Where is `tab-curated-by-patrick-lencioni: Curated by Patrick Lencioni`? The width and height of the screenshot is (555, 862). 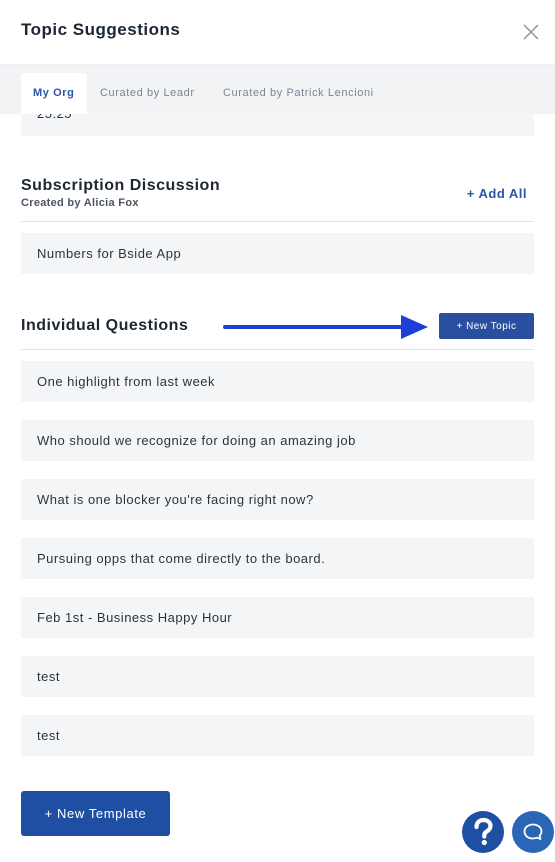
tab-curated-by-patrick-lencioni: Curated by Patrick Lencioni is located at coordinates (298, 93).